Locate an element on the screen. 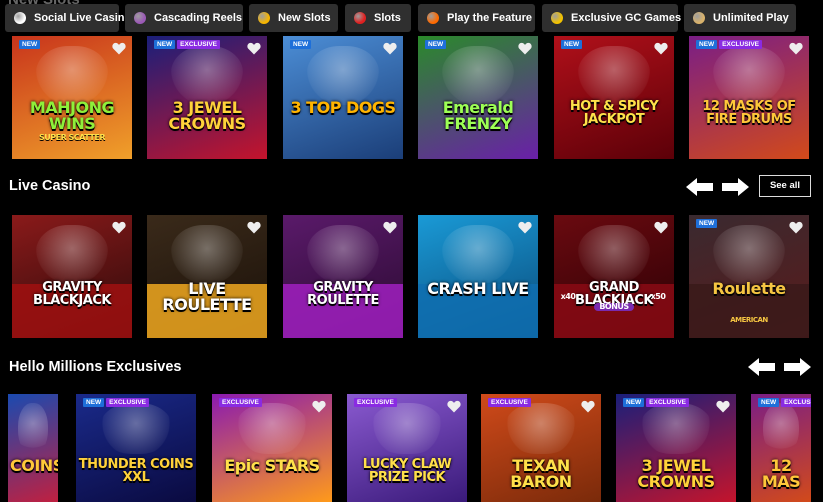  live-casino-game-tile: GRAND BLACKJACK BONUS x40 x50 is located at coordinates (614, 276).